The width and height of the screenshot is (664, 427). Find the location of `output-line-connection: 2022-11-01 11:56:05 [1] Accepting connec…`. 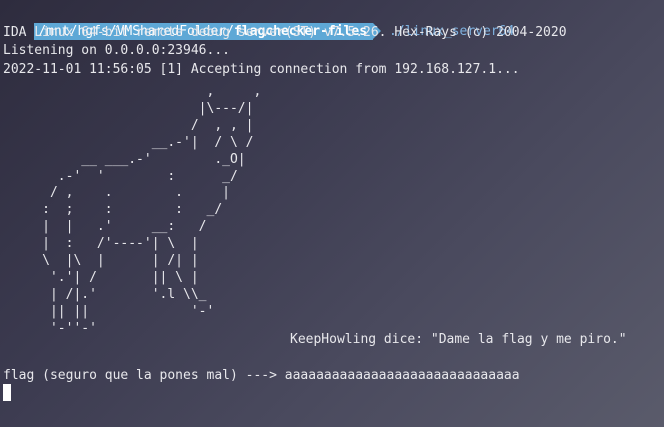

output-line-connection: 2022-11-01 11:56:05 [1] Accepting connec… is located at coordinates (261, 69).